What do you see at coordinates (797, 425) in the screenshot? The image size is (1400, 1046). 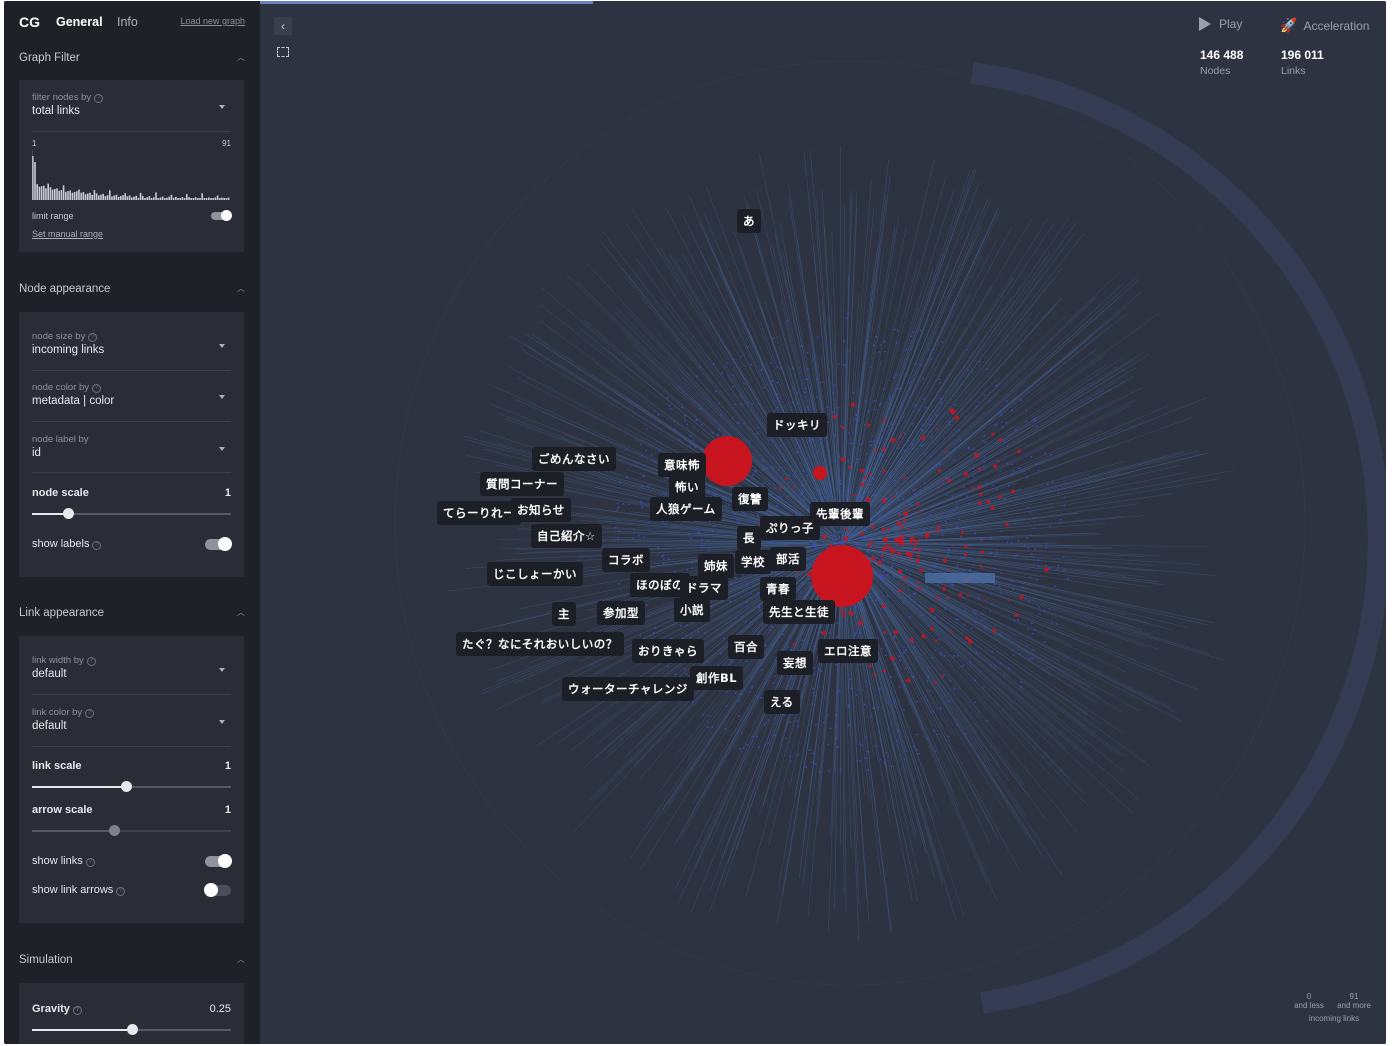 I see `node-label: ドッキリ` at bounding box center [797, 425].